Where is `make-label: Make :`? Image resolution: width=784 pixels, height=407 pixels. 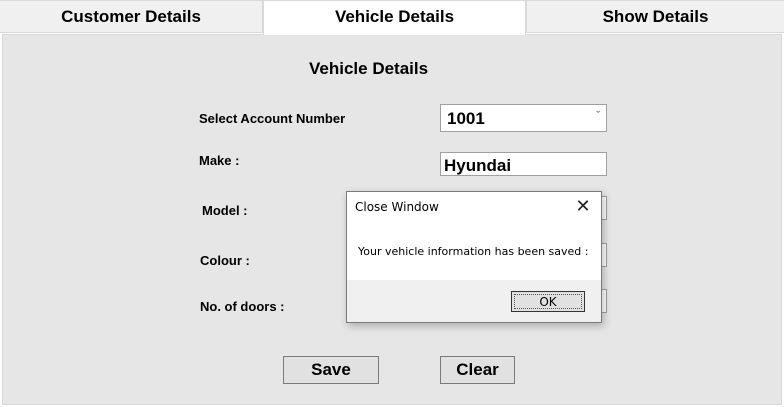 make-label: Make : is located at coordinates (219, 160).